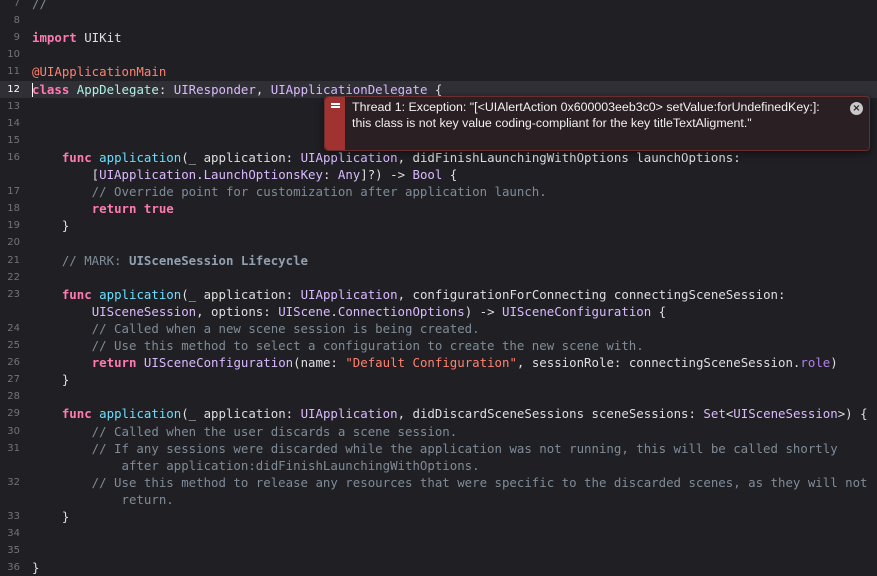 The image size is (877, 576). What do you see at coordinates (431, 363) in the screenshot?
I see `code-token: "Default Configuration"` at bounding box center [431, 363].